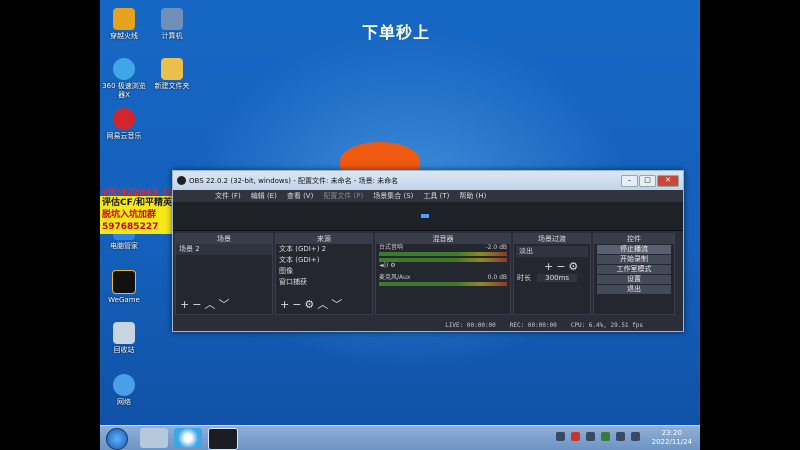 The width and height of the screenshot is (800, 450). What do you see at coordinates (470, 325) in the screenshot?
I see `live-timer: LIVE: 00:00:00` at bounding box center [470, 325].